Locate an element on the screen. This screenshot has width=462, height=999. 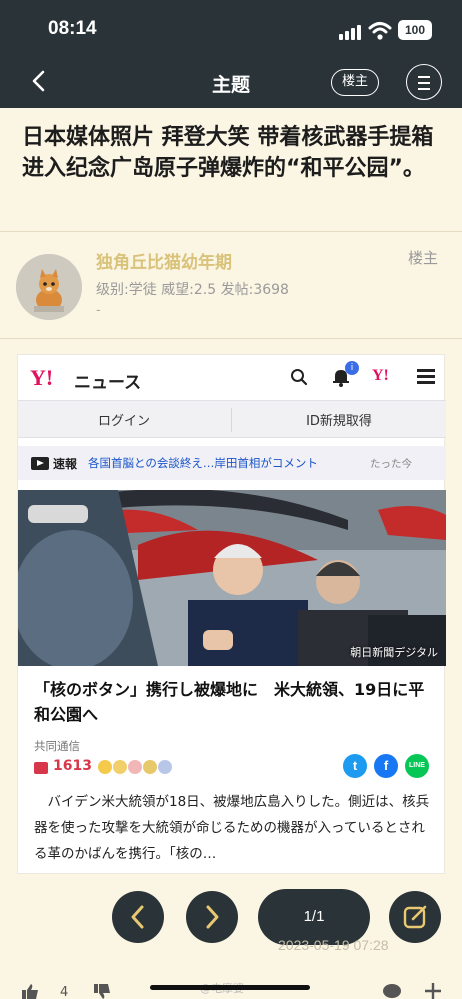
register-link: ID新規取得 is located at coordinates (339, 421).